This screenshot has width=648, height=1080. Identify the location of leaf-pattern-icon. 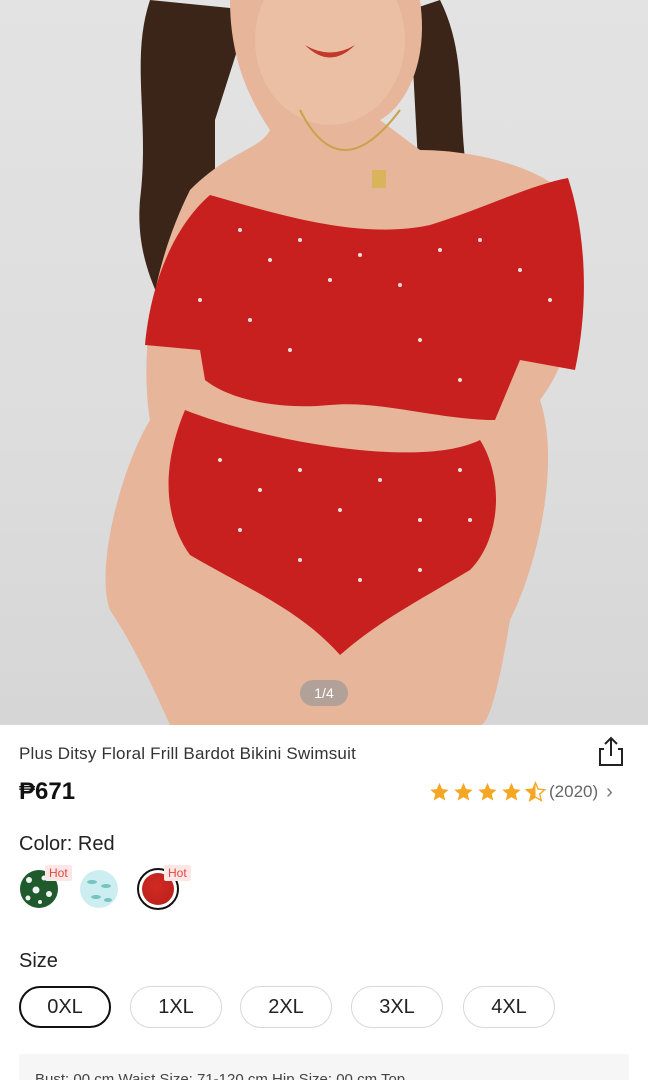
(99, 891).